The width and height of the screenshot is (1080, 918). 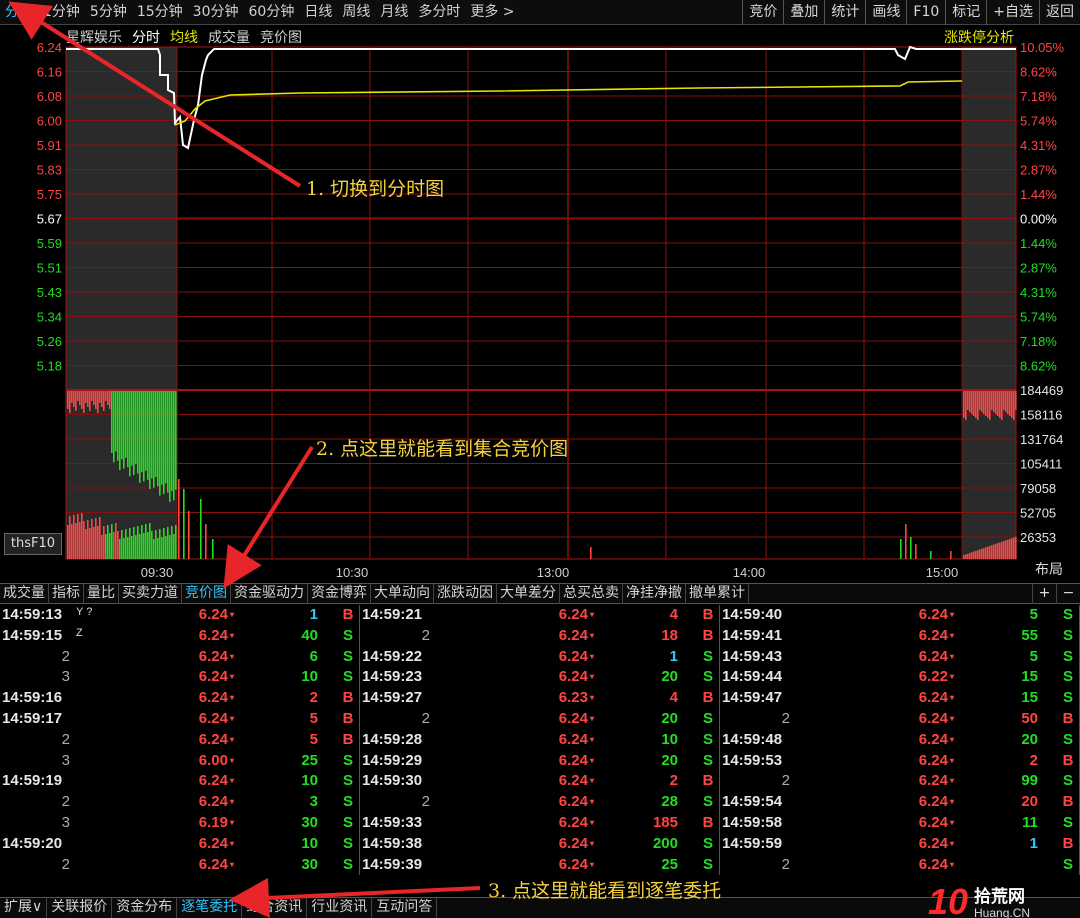 What do you see at coordinates (24, 908) in the screenshot?
I see `bottom-tab: 扩展∨` at bounding box center [24, 908].